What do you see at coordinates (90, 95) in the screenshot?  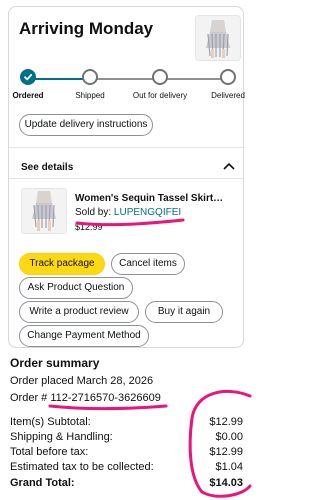 I see `step-shipped-label: Shipped` at bounding box center [90, 95].